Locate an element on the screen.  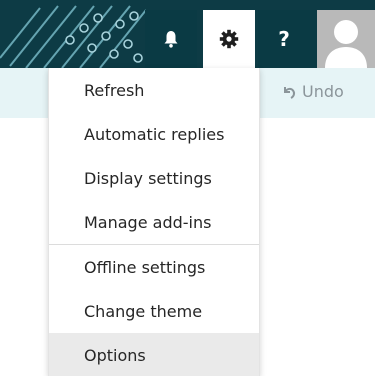
settings-button is located at coordinates (229, 39).